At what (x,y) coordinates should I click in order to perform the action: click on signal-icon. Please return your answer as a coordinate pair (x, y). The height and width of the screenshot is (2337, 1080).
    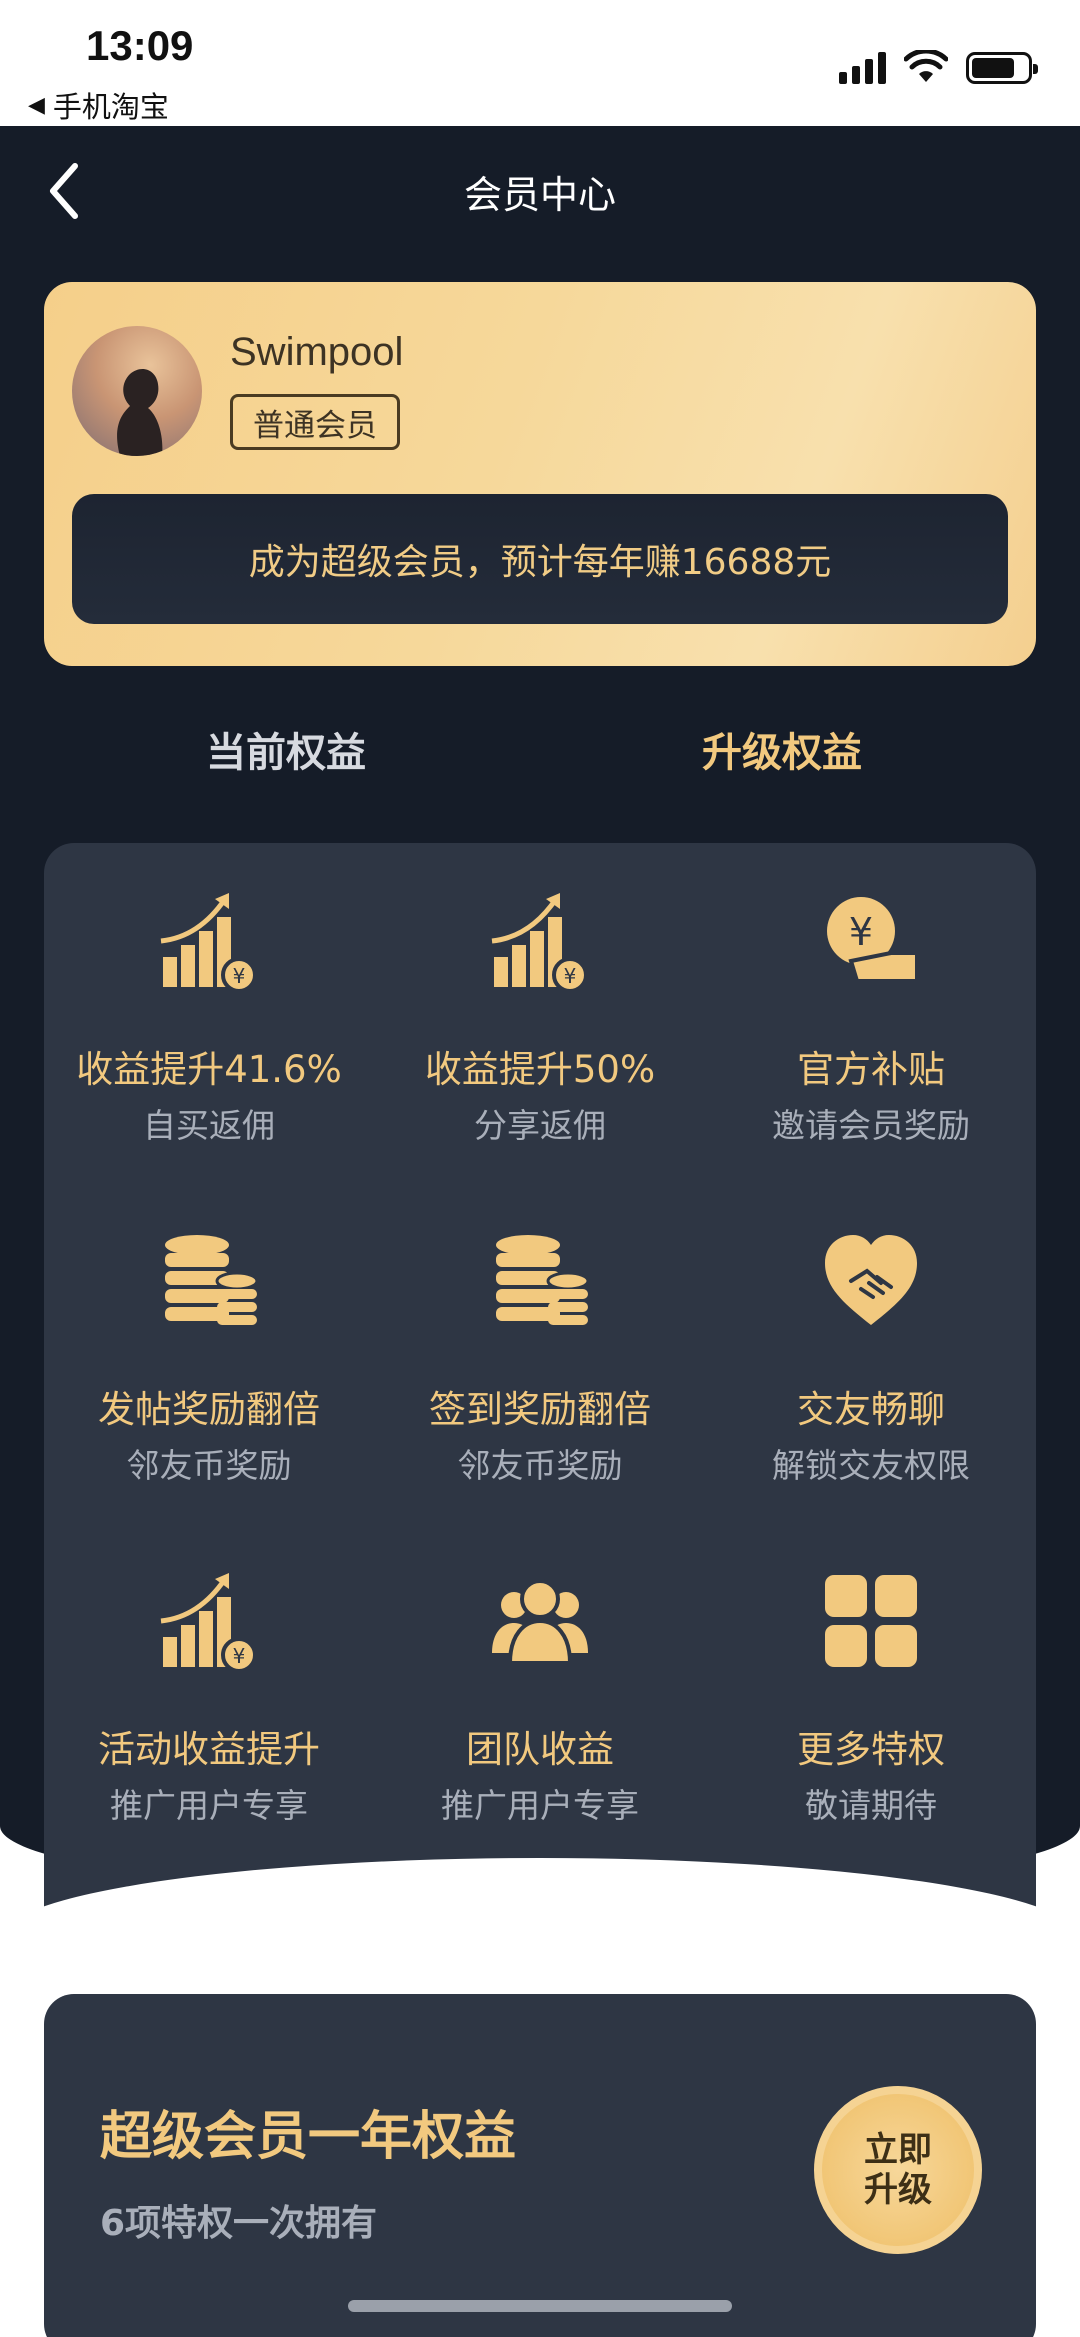
    Looking at the image, I should click on (862, 67).